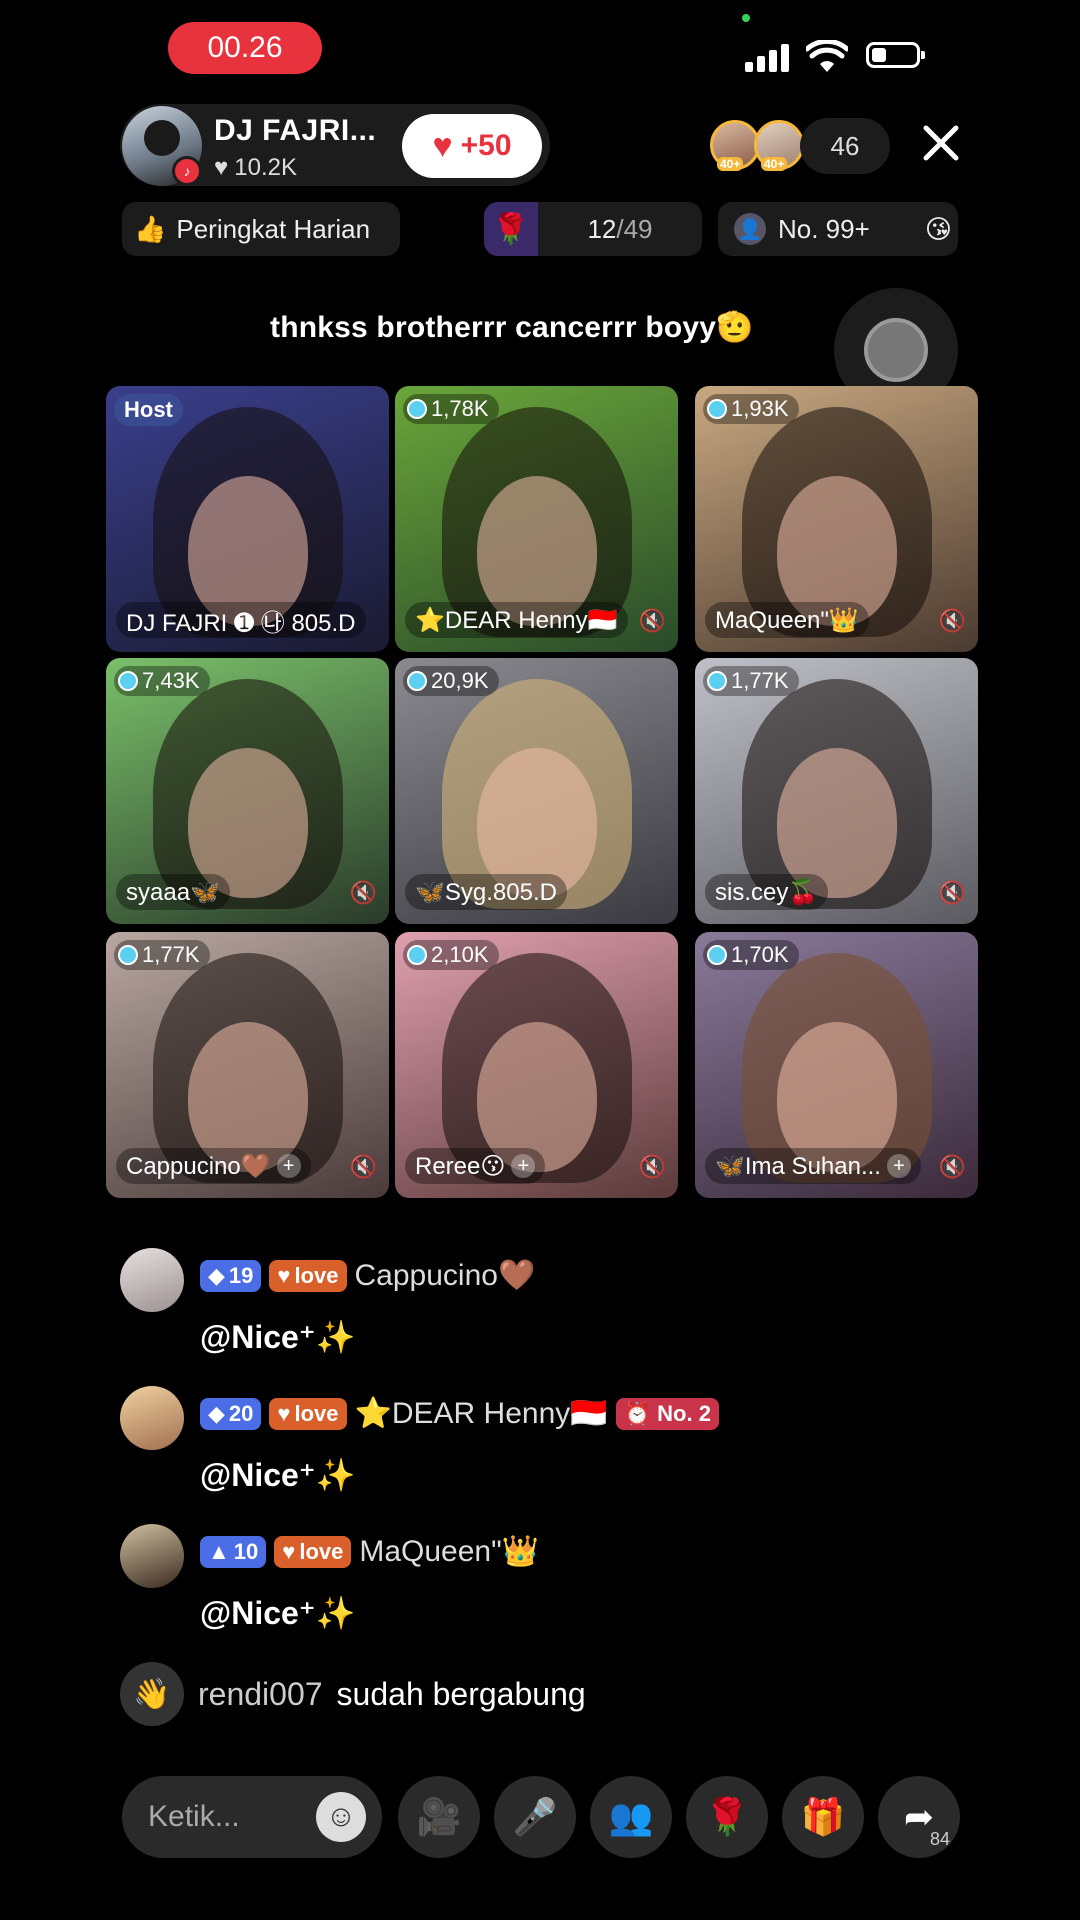 The image size is (1080, 1920). Describe the element at coordinates (162, 681) in the screenshot. I see `guest-score: 7,43K` at that location.